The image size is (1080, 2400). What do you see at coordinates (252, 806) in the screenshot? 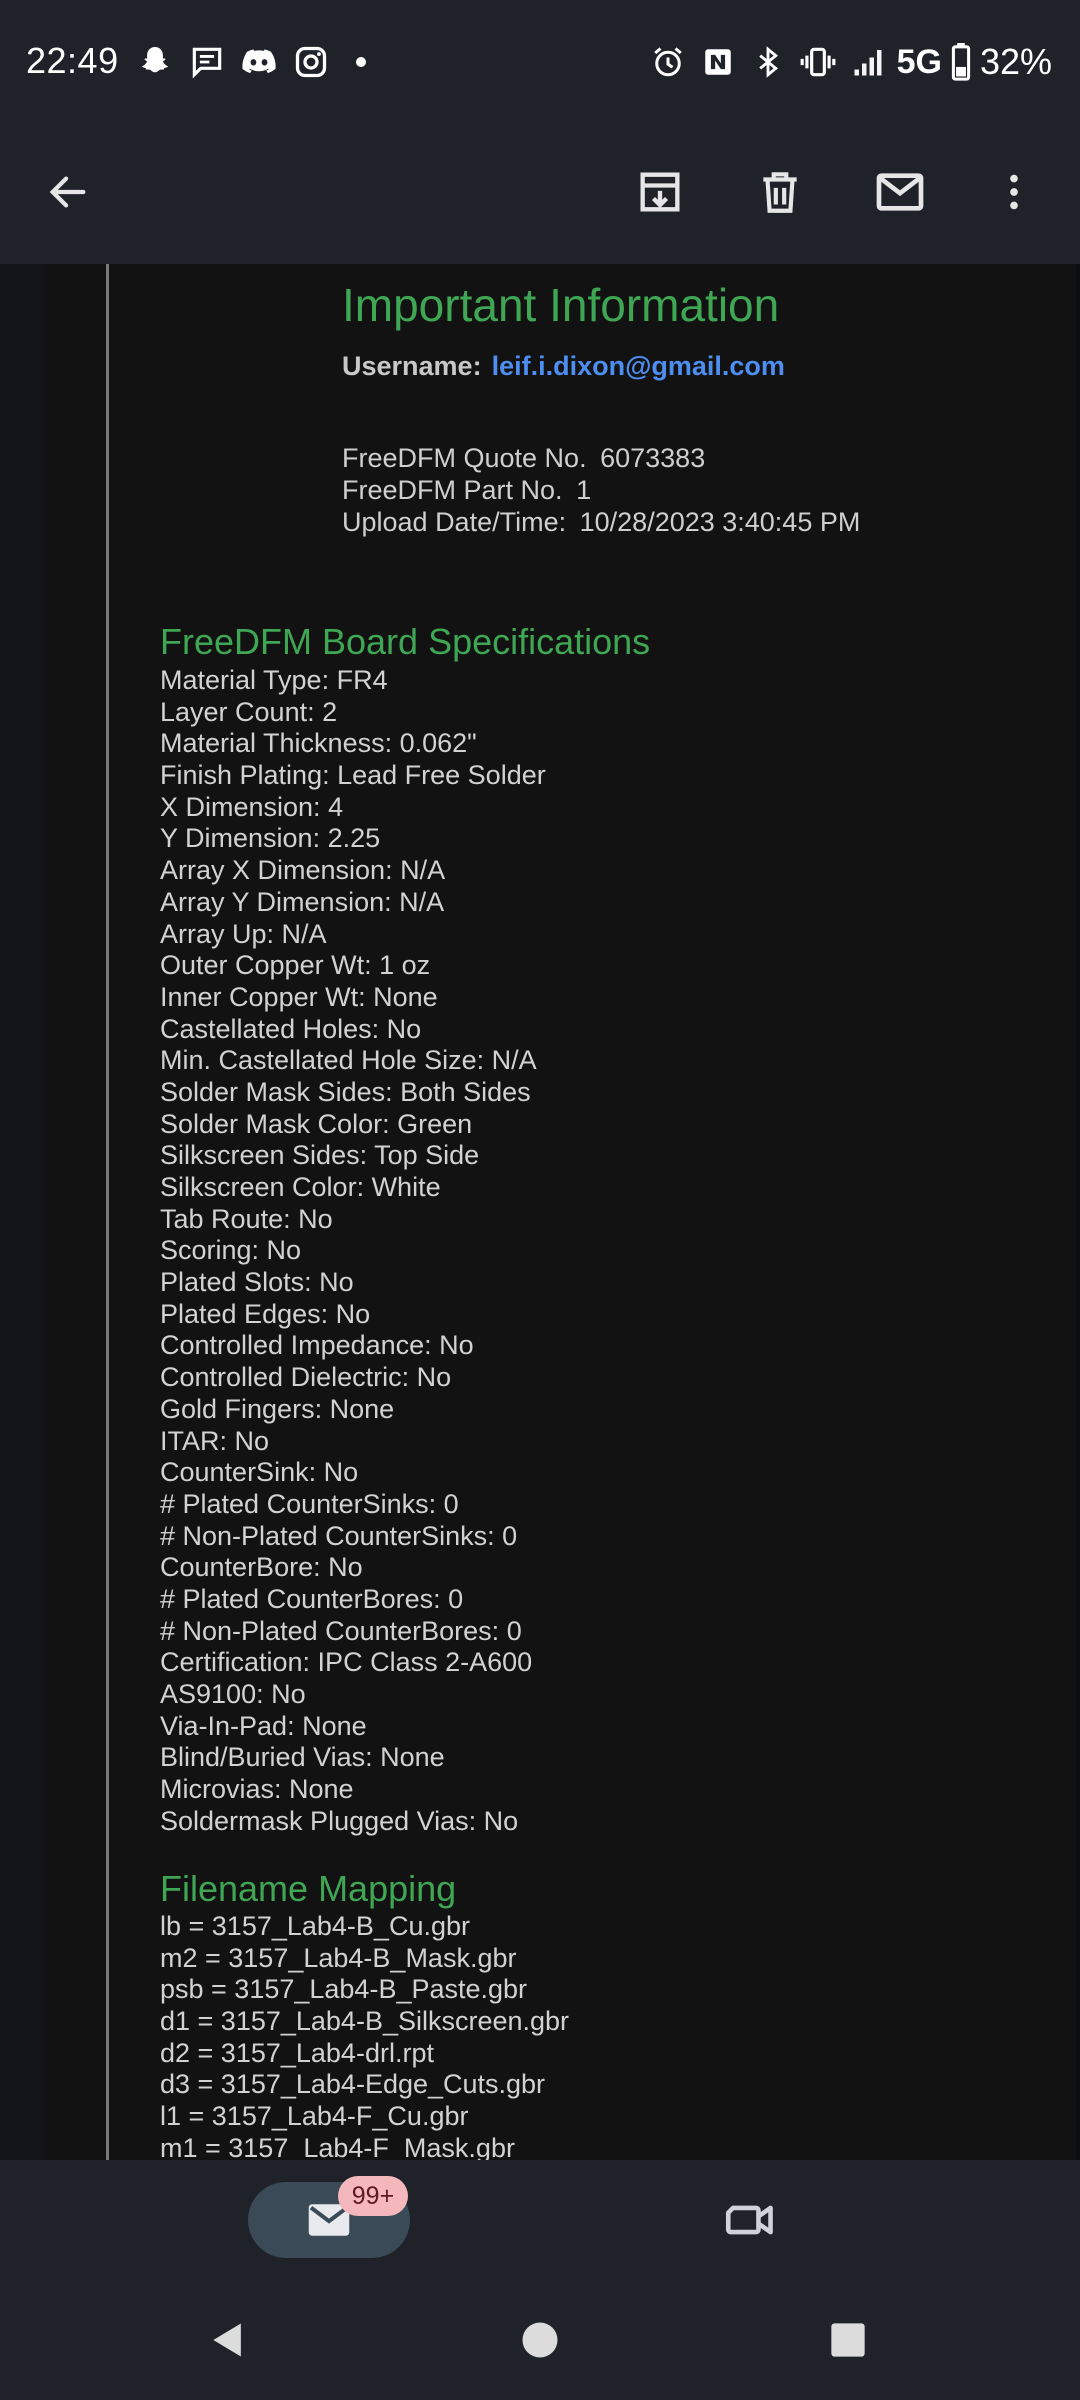
I see `spec-item: X Dimension: 4` at bounding box center [252, 806].